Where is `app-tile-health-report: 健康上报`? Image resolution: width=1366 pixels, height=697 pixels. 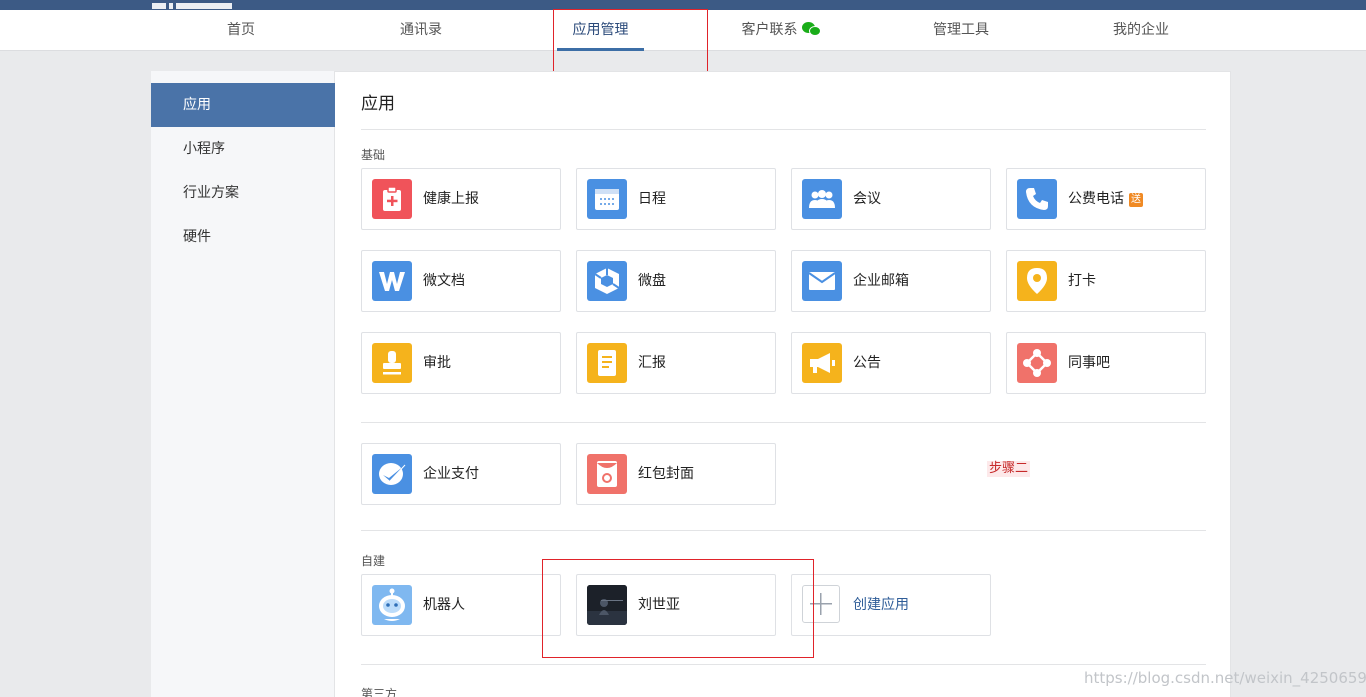
app-tile-health-report: 健康上报 is located at coordinates (461, 199).